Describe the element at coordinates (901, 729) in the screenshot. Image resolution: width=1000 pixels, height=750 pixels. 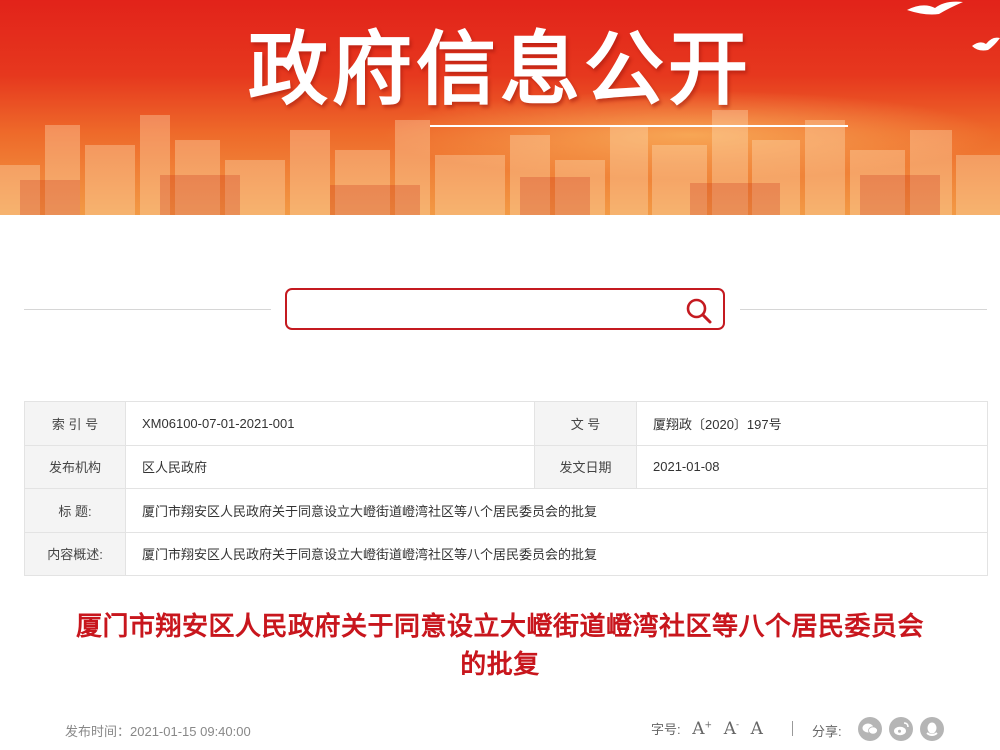
I see `weibo-icon` at that location.